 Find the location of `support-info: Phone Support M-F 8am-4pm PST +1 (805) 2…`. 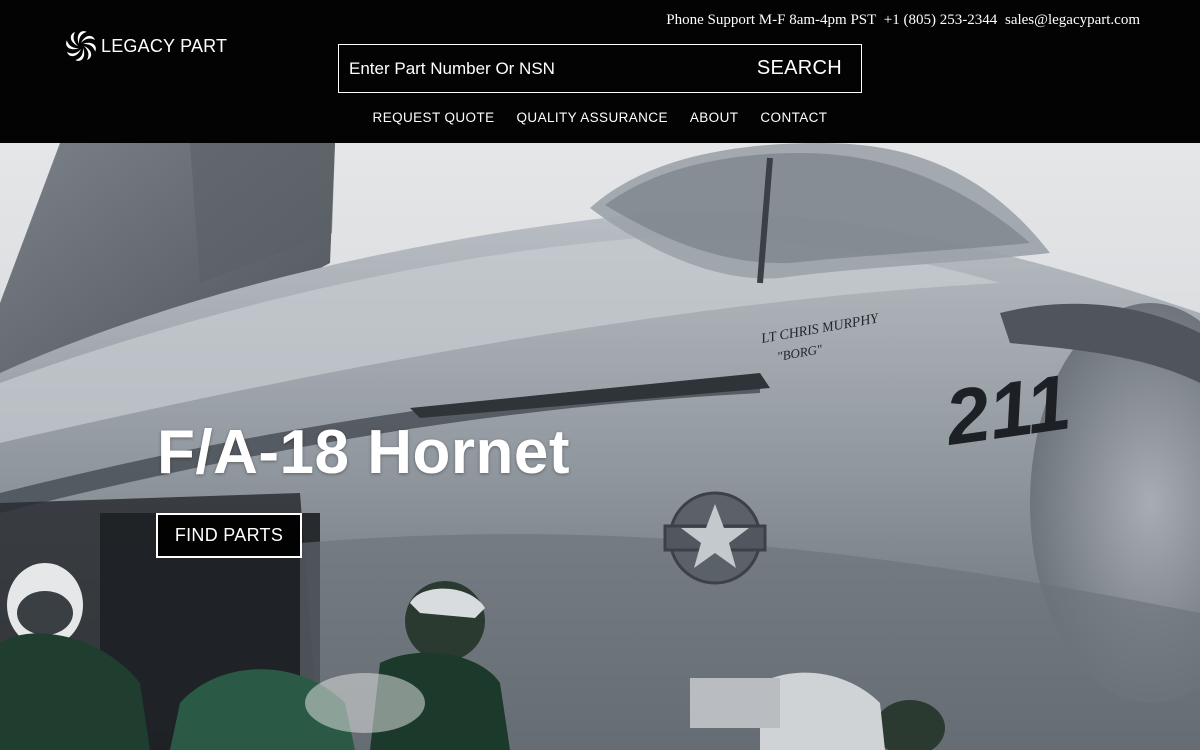

support-info: Phone Support M-F 8am-4pm PST +1 (805) 2… is located at coordinates (901, 20).